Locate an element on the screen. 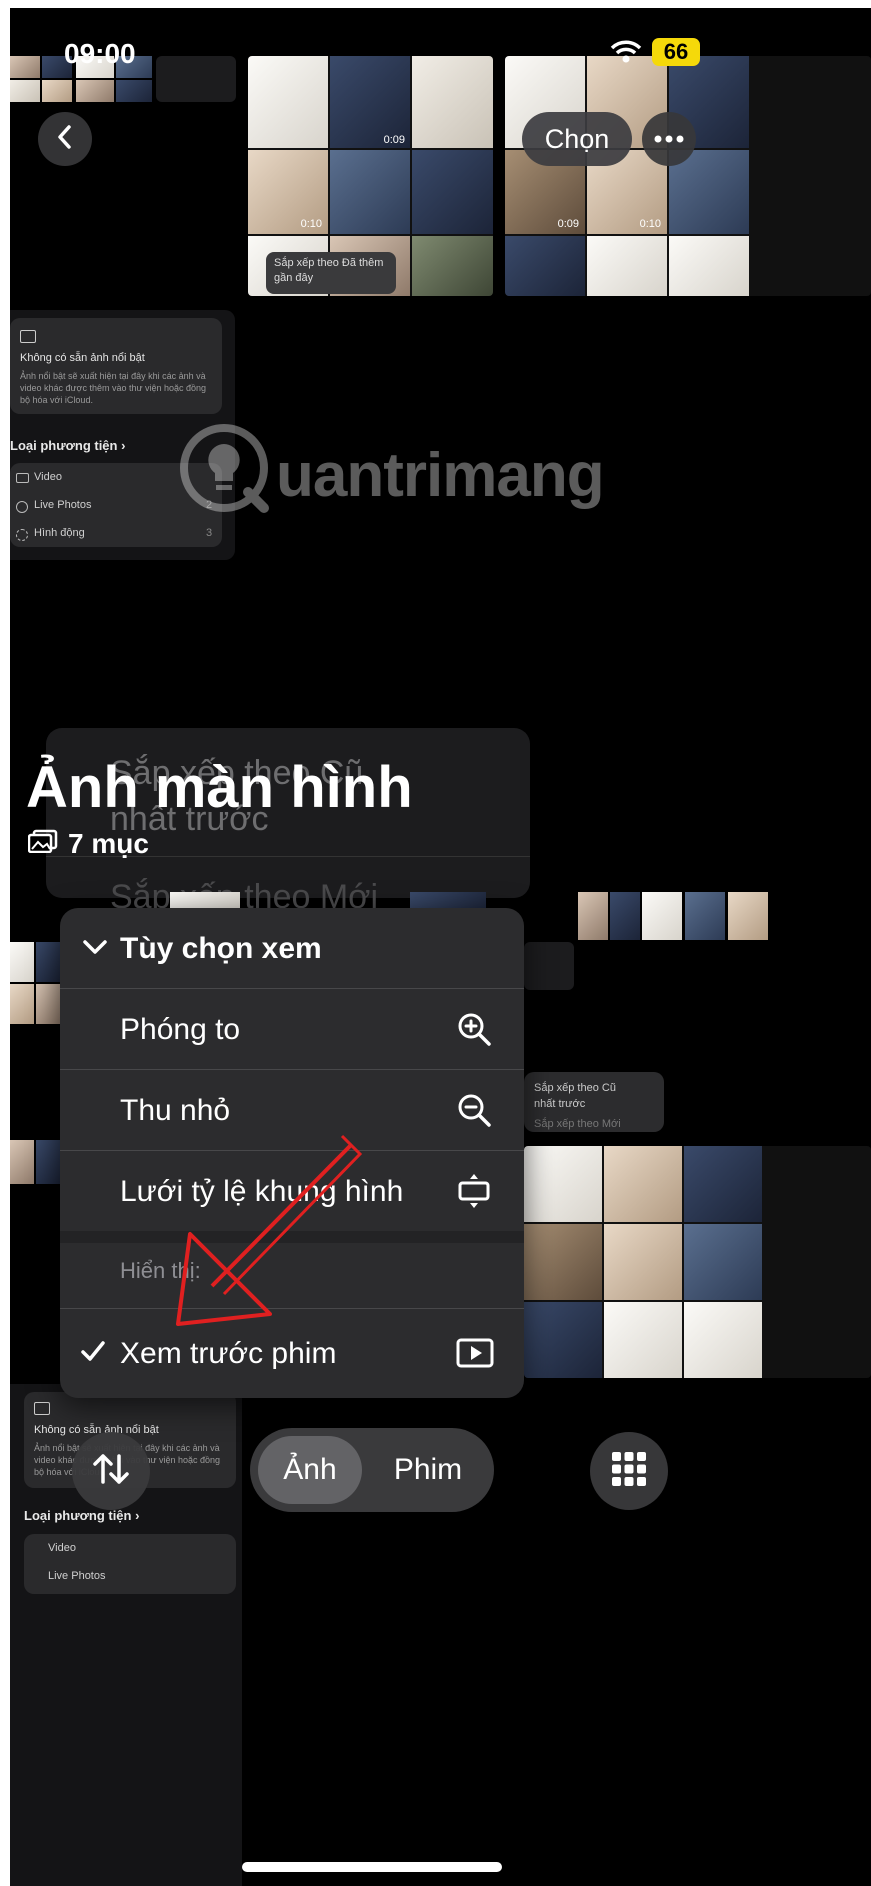 This screenshot has width=871, height=1886. sort-button is located at coordinates (111, 1471).